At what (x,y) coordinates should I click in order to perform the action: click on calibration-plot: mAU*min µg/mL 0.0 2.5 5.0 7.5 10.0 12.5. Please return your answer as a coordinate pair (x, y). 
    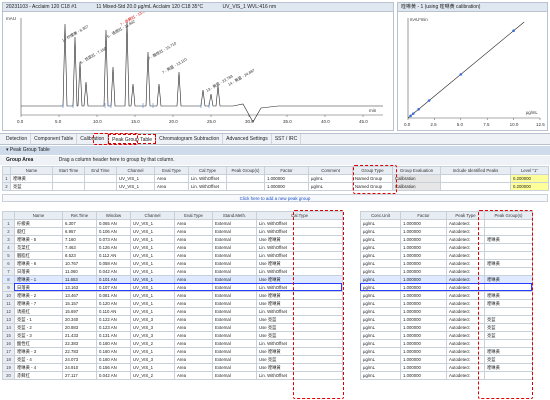
    Looking at the image, I should click on (472, 71).